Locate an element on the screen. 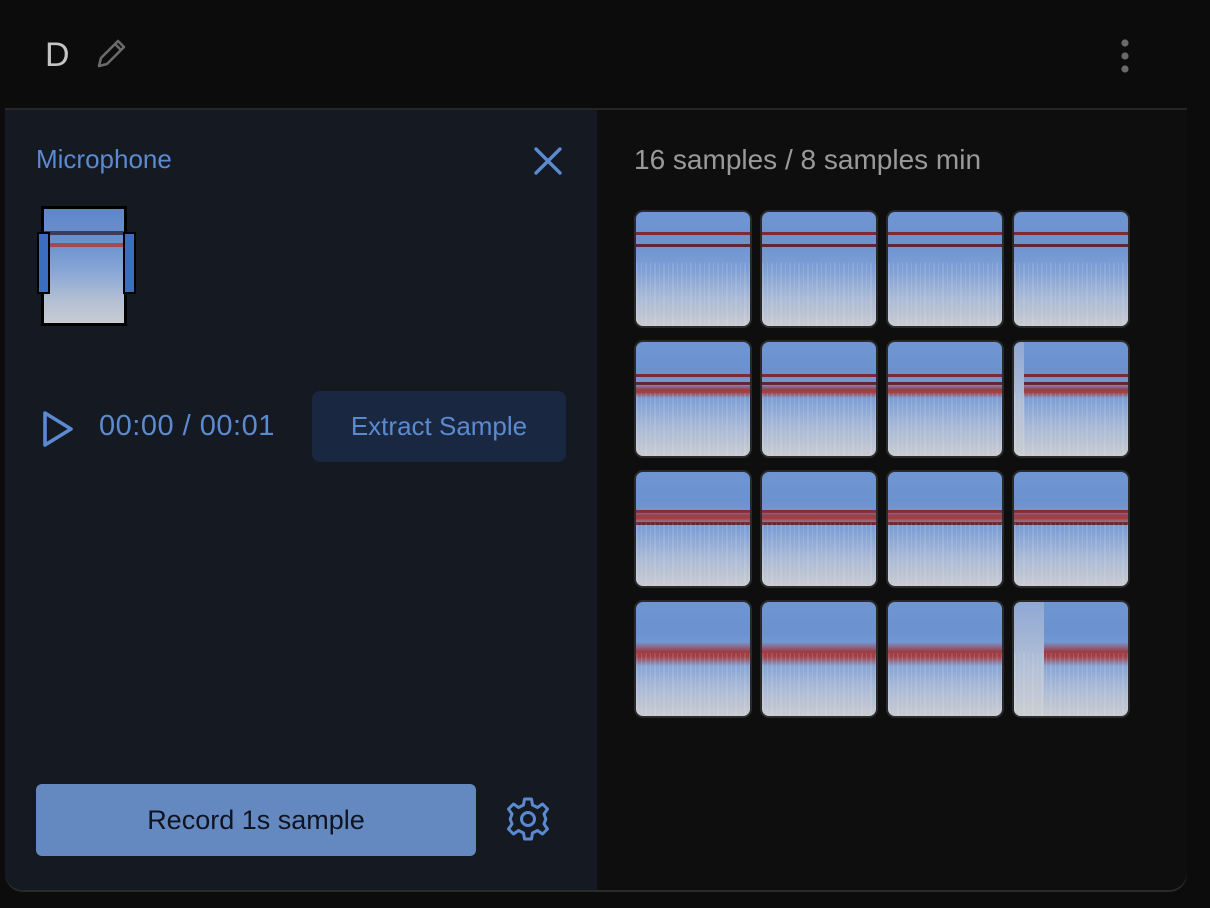 Image resolution: width=1210 pixels, height=908 pixels. recording-preview is located at coordinates (86, 268).